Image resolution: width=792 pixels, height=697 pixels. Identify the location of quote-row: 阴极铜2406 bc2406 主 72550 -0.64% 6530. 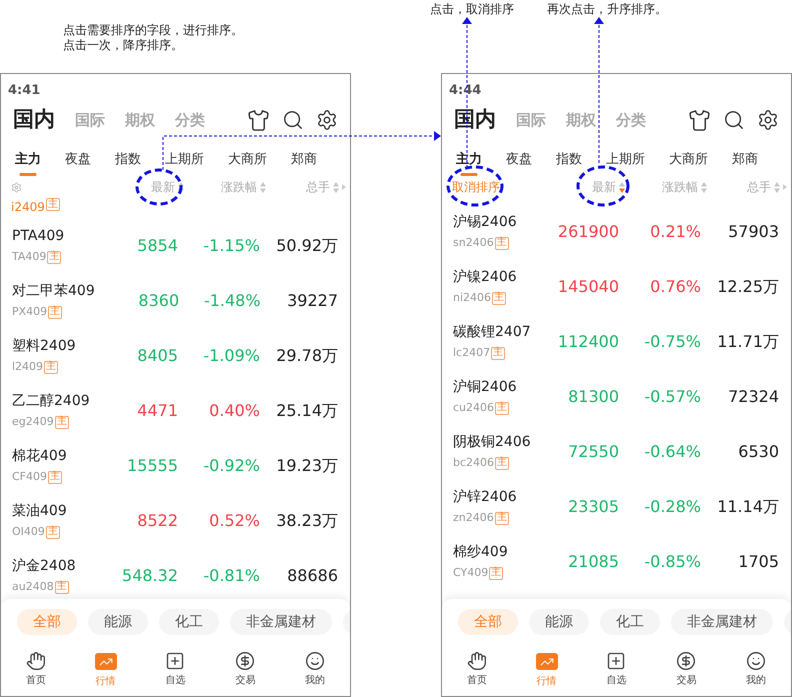
(616, 451).